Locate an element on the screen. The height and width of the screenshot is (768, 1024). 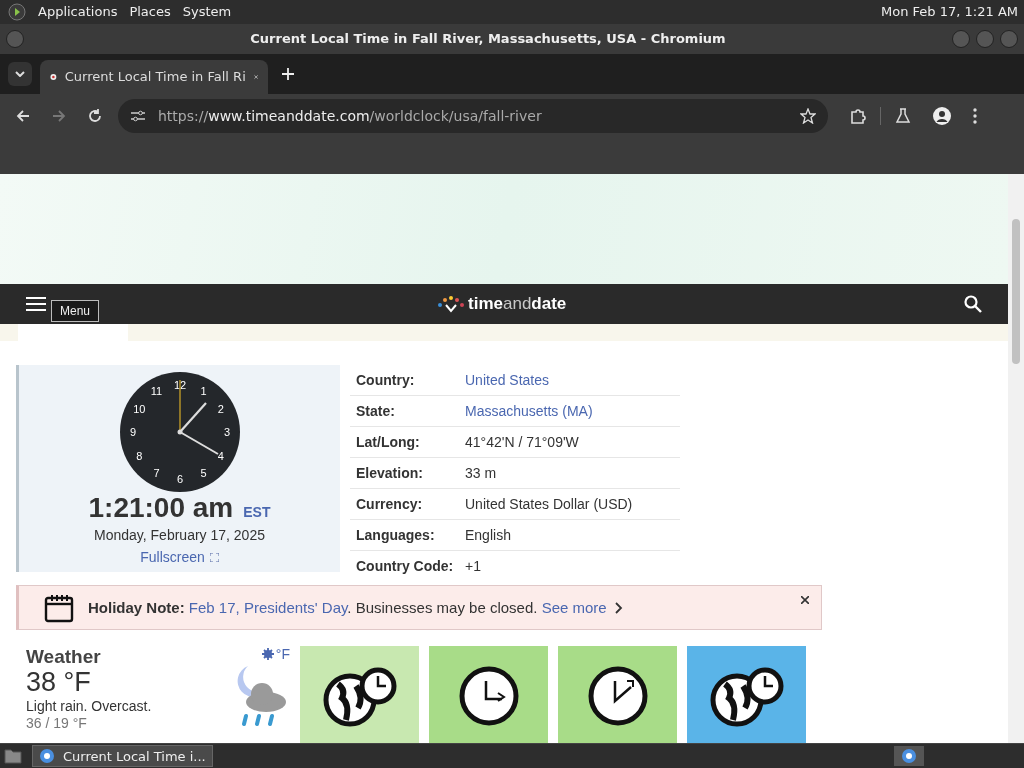
info-value: English is located at coordinates (488, 535).